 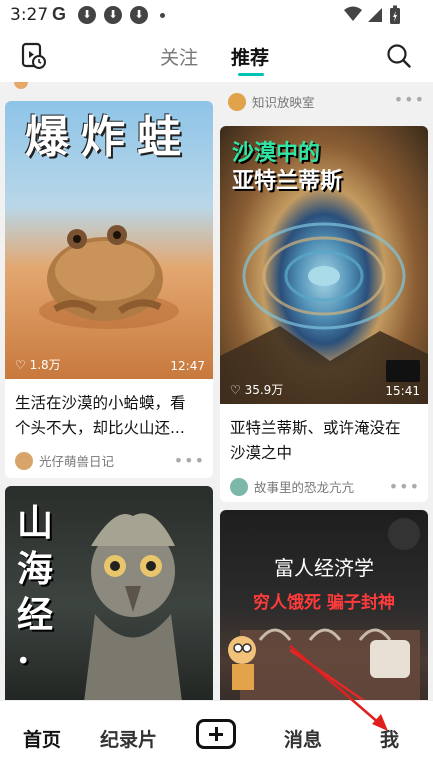 What do you see at coordinates (375, 15) in the screenshot?
I see `signal-icon` at bounding box center [375, 15].